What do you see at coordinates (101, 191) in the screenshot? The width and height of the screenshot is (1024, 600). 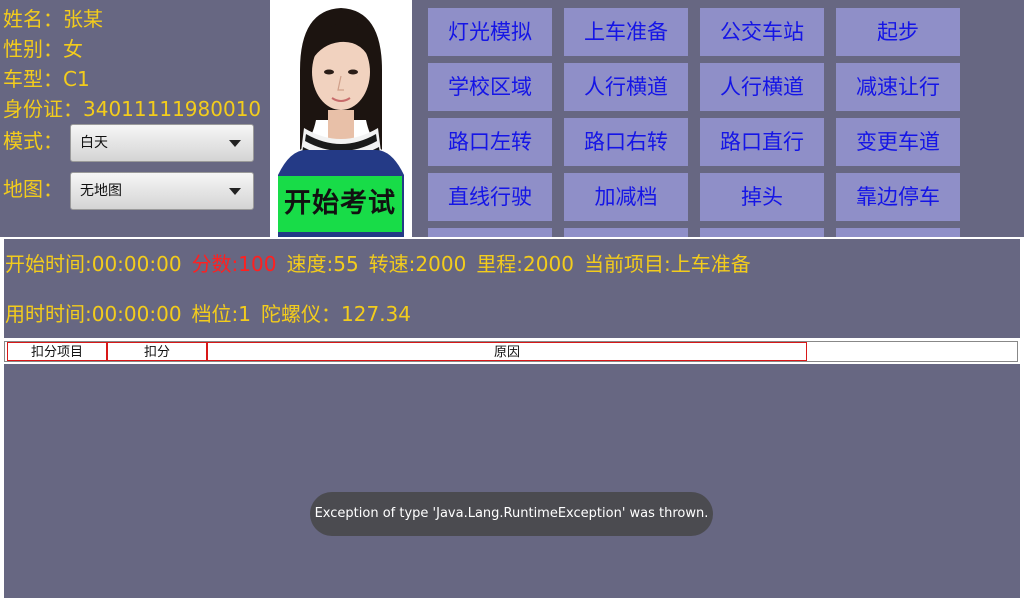 I see `map-selected-value: 无地图` at bounding box center [101, 191].